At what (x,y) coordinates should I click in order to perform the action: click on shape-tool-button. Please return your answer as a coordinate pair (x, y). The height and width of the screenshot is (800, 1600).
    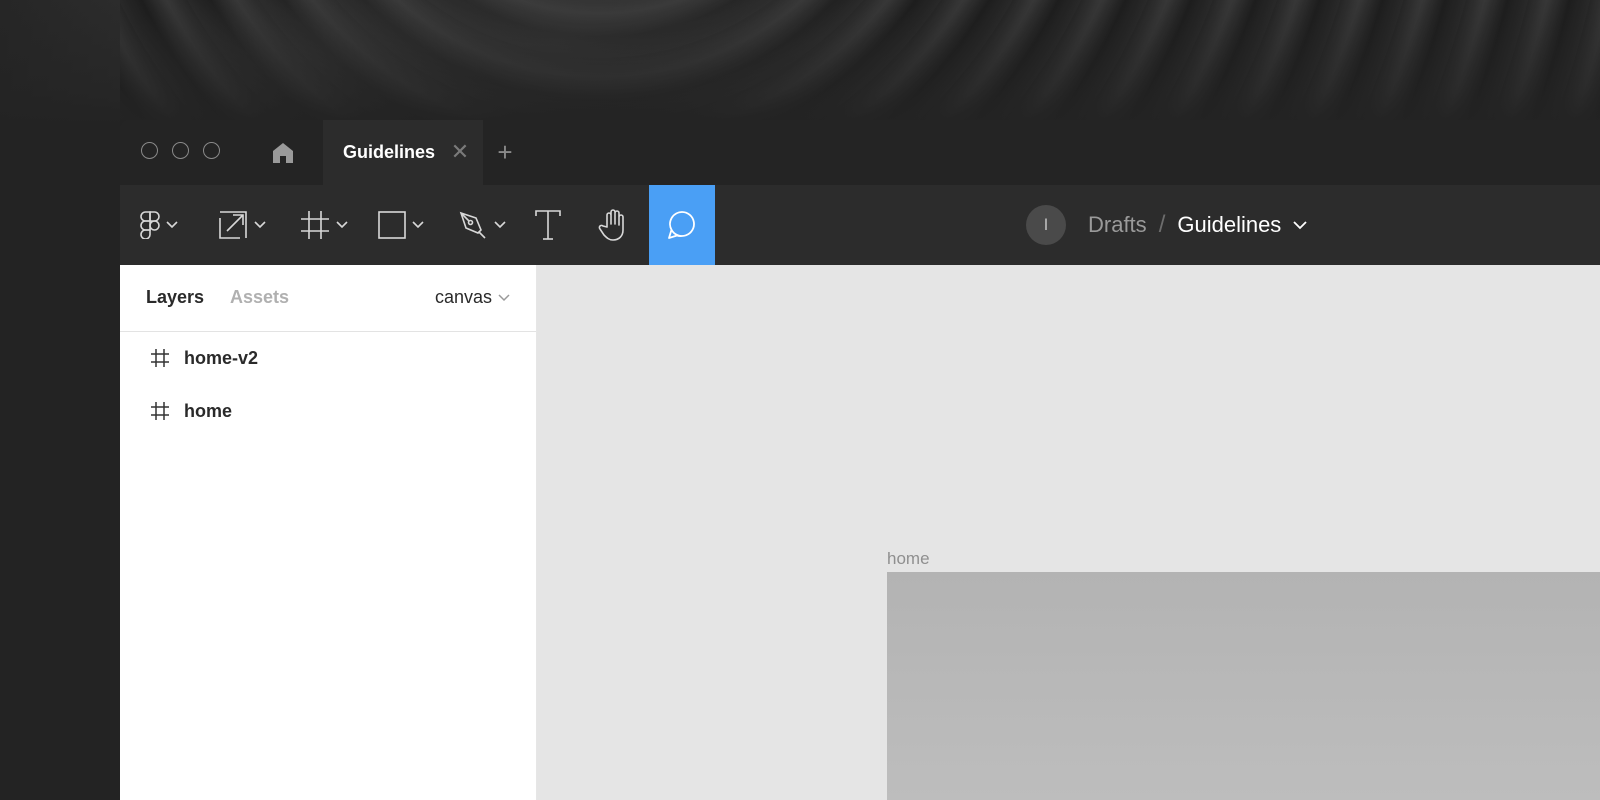
    Looking at the image, I should click on (401, 225).